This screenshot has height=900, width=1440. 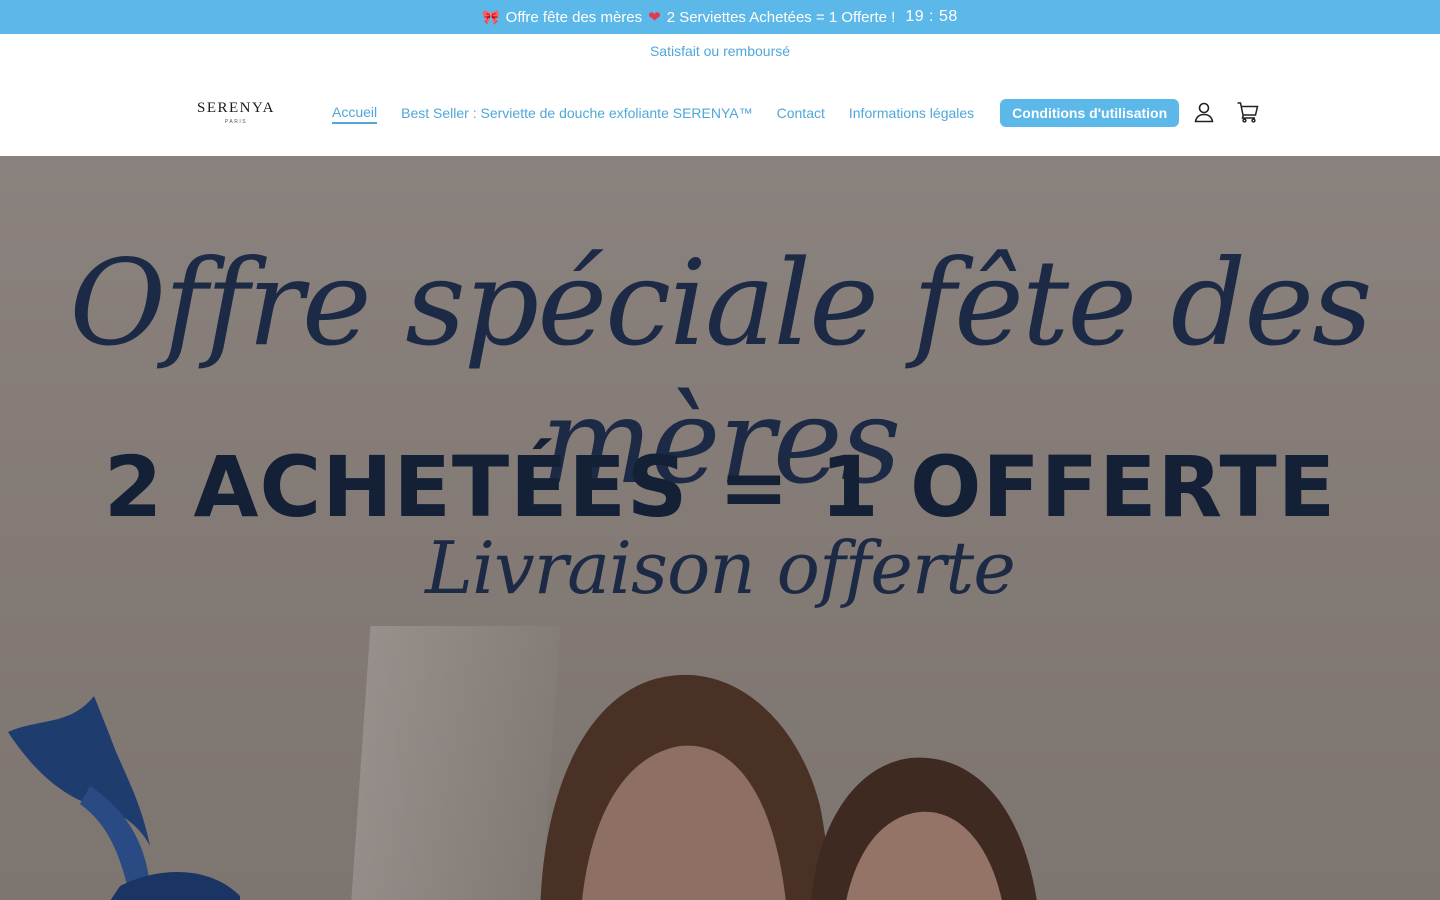 I want to click on guarantee-bar: Satisfait ou remboursé, so click(x=720, y=51).